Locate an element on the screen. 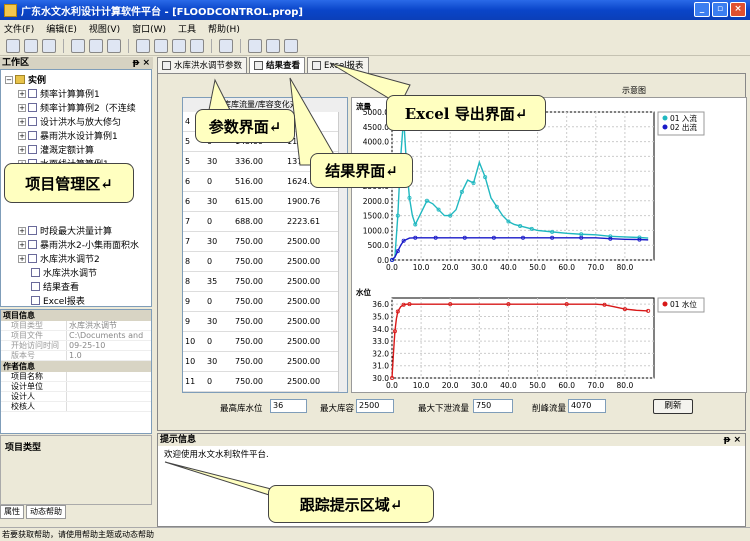 Image resolution: width=750 pixels, height=541 pixels. paste-icon is located at coordinates (114, 45).